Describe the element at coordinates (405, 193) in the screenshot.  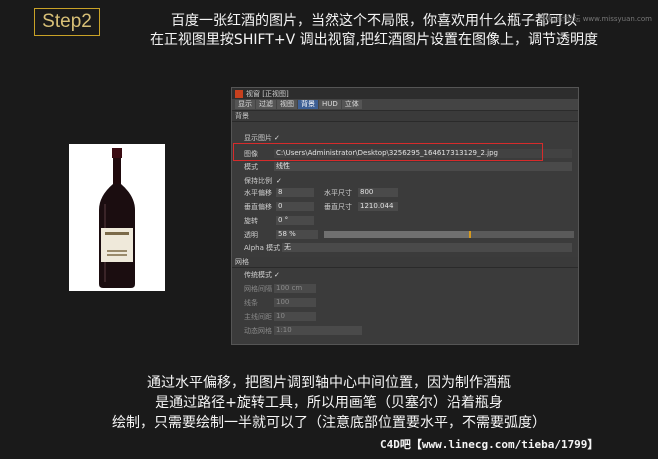
I see `h-offset-row: 水平偏移 8 水平尺寸 800` at that location.